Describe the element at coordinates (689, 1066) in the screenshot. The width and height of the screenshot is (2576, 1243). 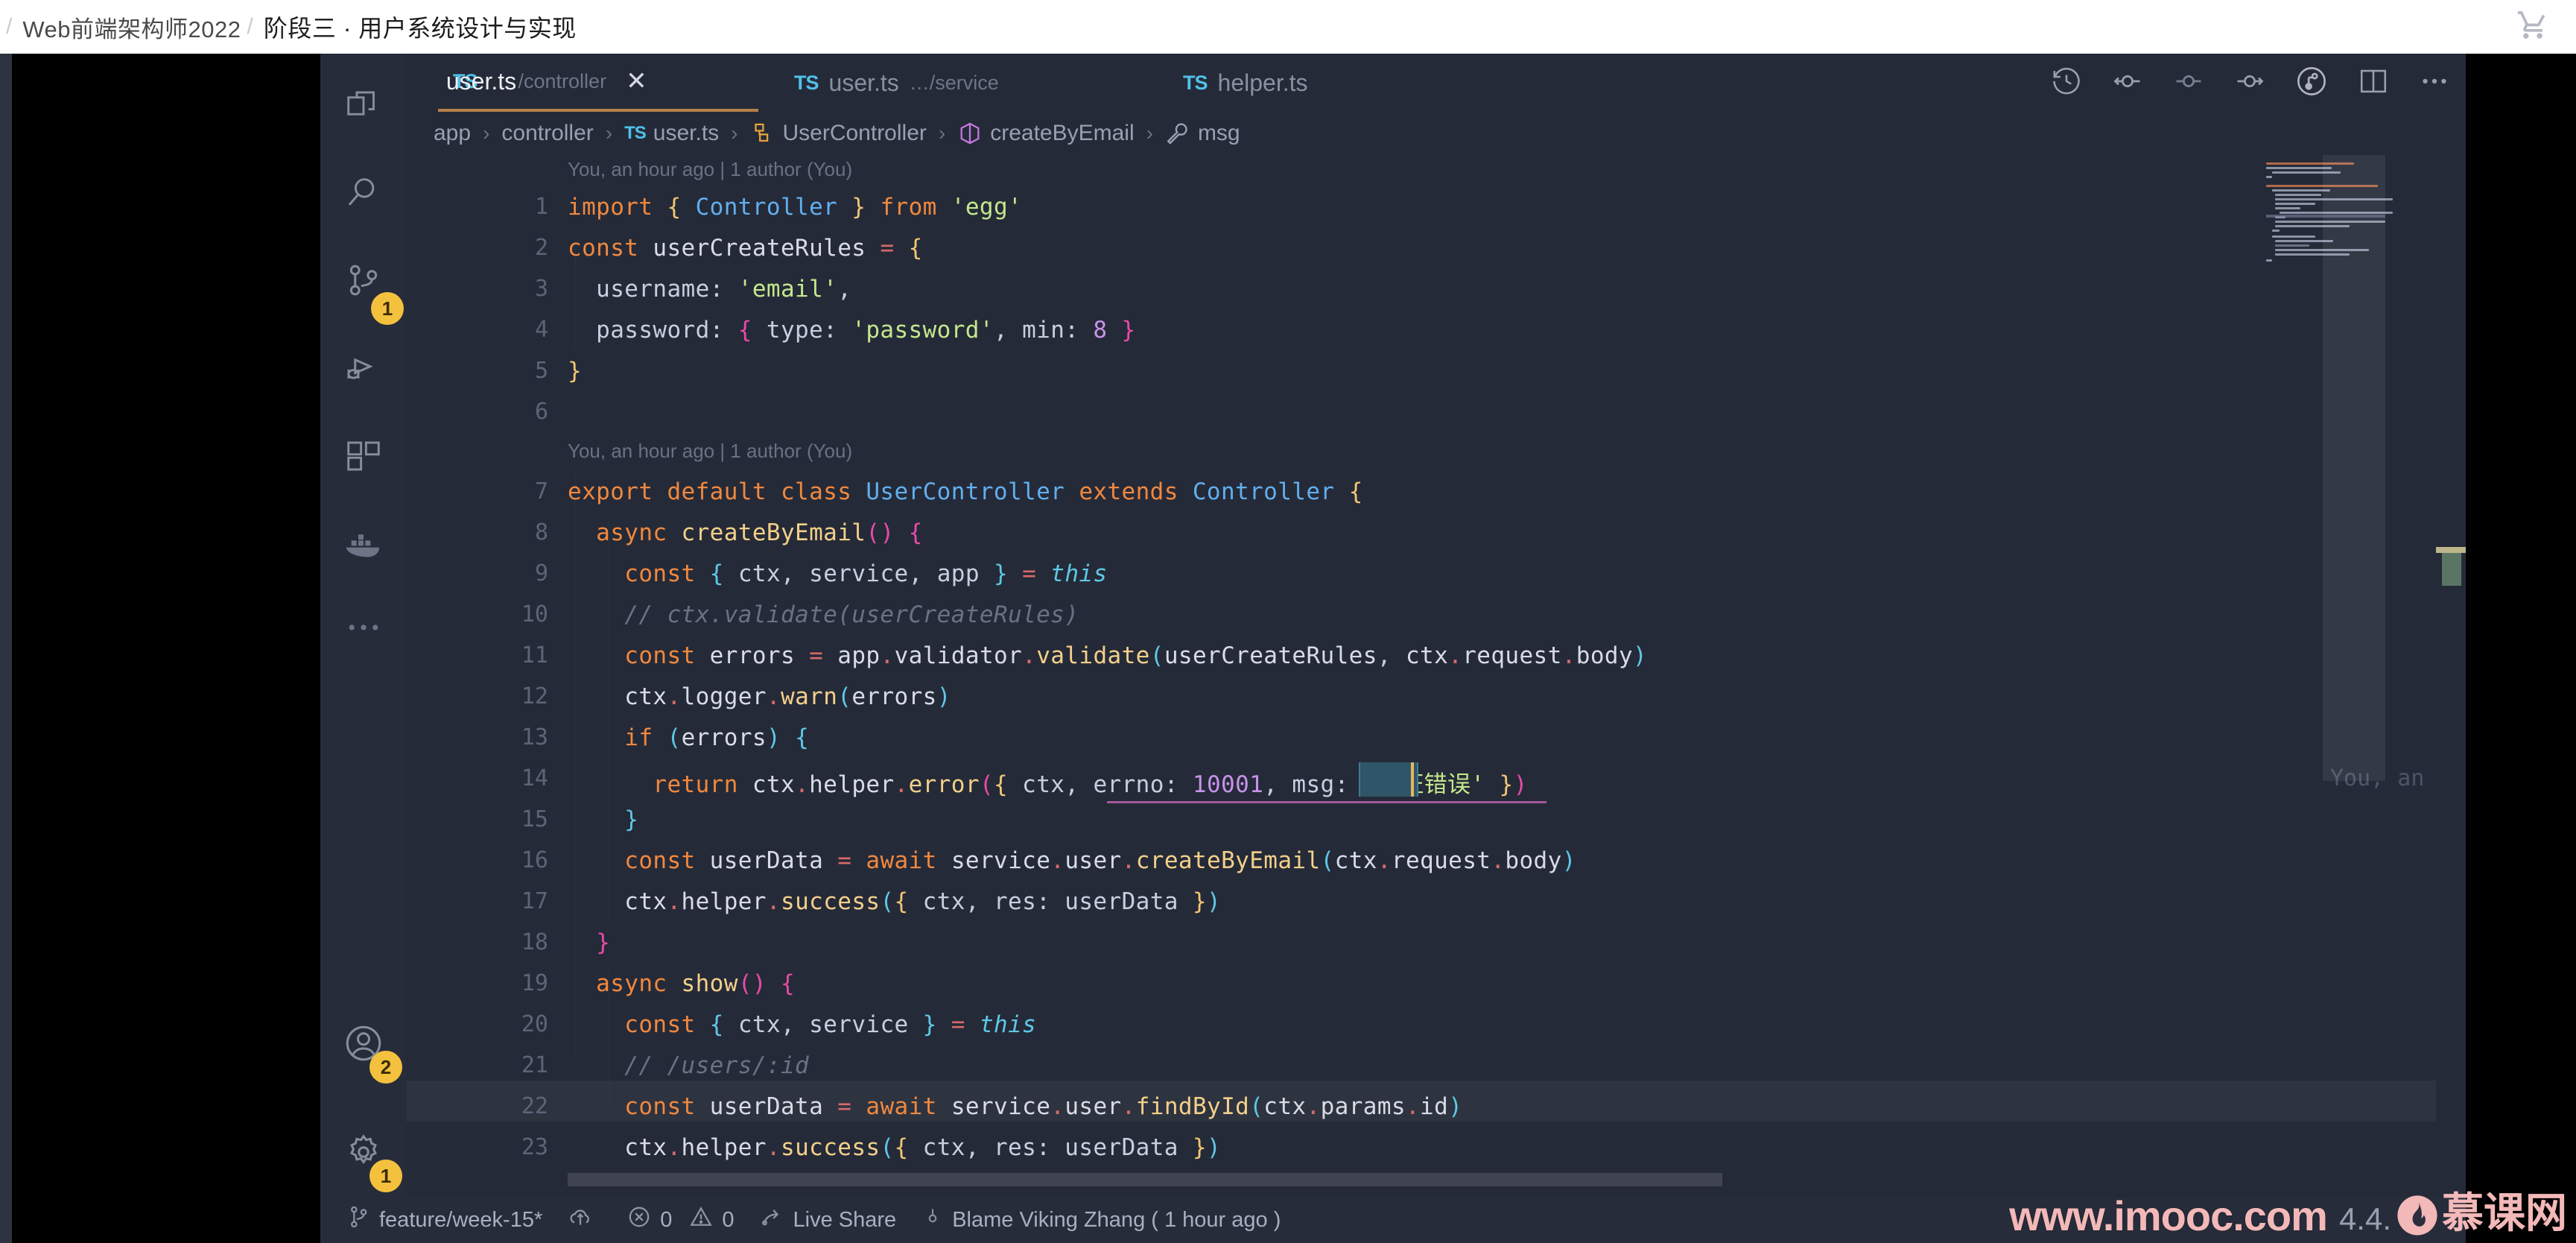
I see `code-line-21: // /users/:id` at that location.